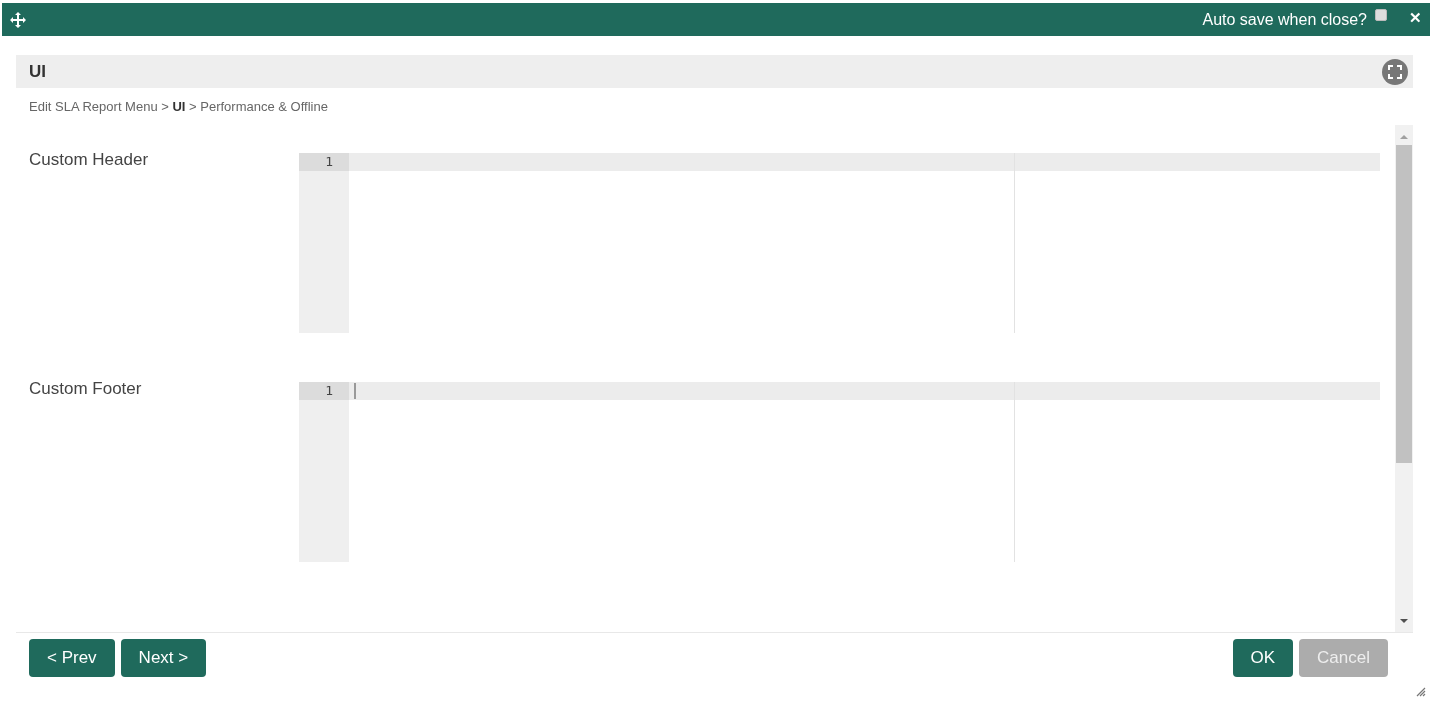 The image size is (1432, 703). Describe the element at coordinates (1404, 378) in the screenshot. I see `scrollbar` at that location.